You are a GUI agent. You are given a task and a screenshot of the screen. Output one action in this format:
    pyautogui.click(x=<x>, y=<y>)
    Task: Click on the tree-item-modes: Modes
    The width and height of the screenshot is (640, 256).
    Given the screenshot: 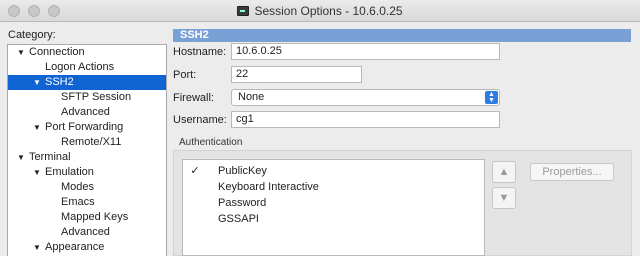 What is the action you would take?
    pyautogui.click(x=87, y=187)
    